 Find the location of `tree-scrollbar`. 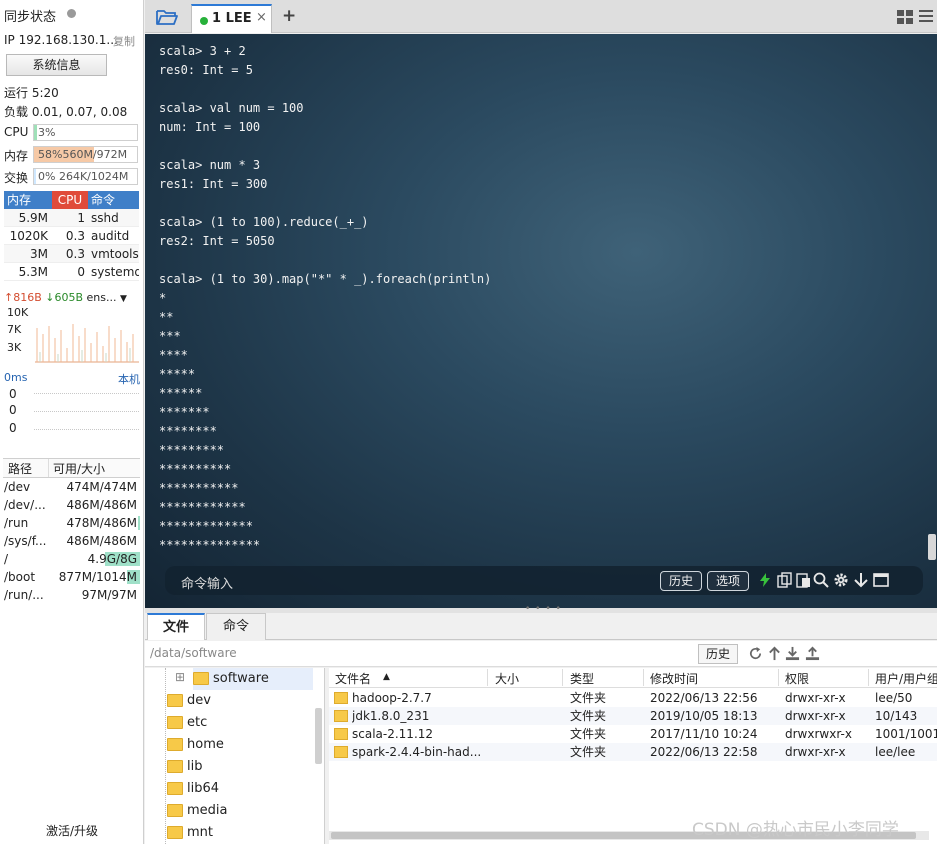

tree-scrollbar is located at coordinates (318, 736).